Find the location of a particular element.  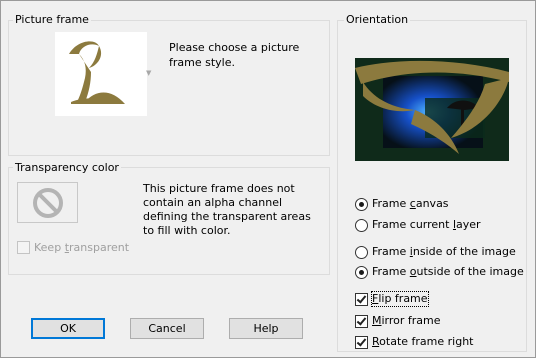

help-button: Help is located at coordinates (266, 328).